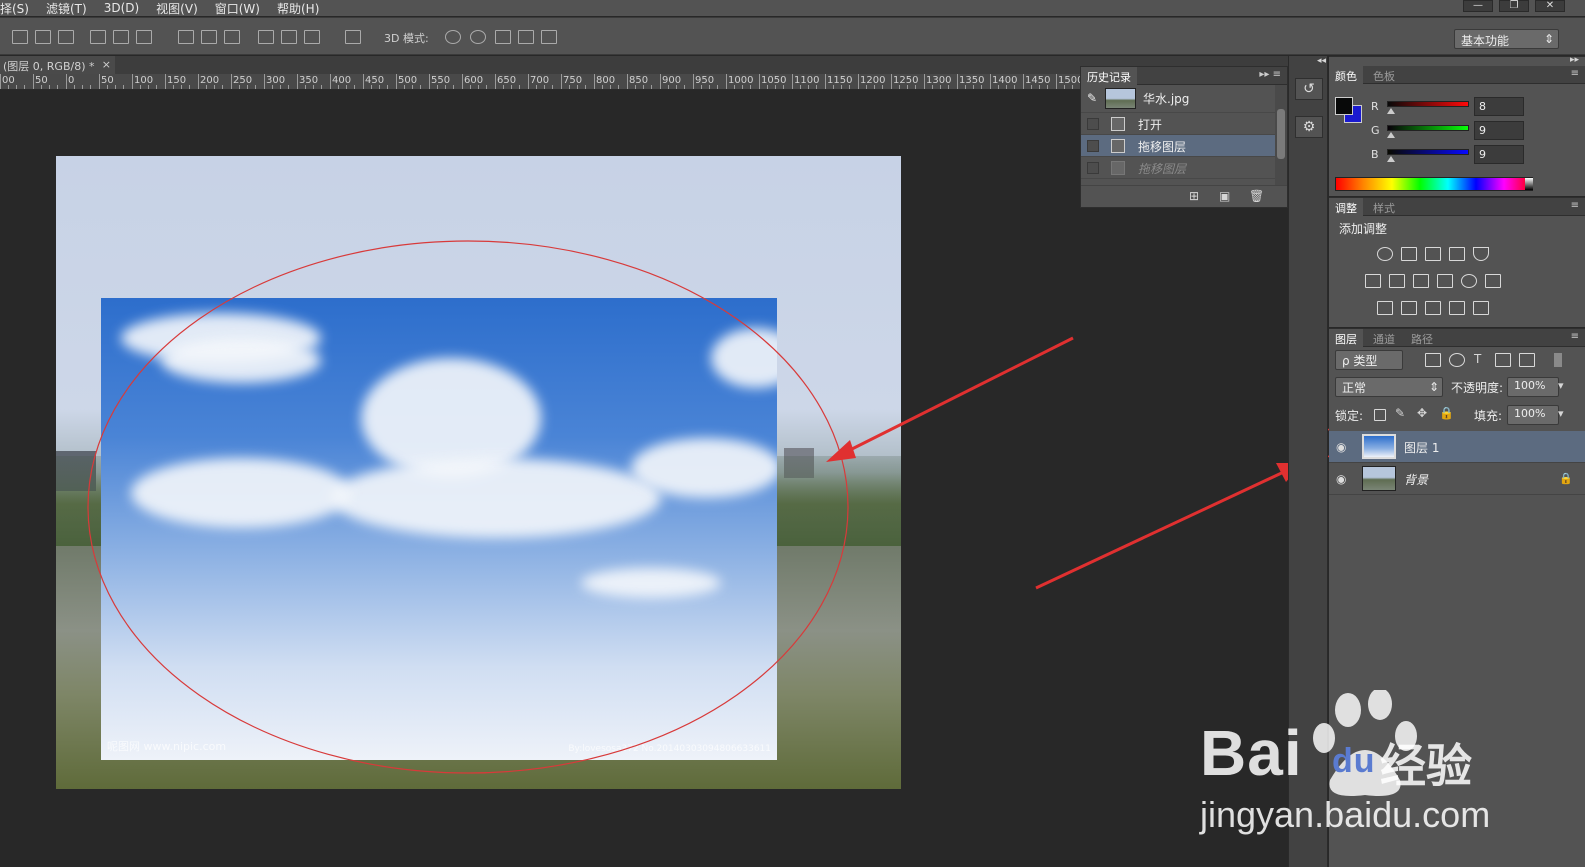 Image resolution: width=1585 pixels, height=867 pixels. Describe the element at coordinates (43, 37) in the screenshot. I see `align-vcenter-icon` at that location.